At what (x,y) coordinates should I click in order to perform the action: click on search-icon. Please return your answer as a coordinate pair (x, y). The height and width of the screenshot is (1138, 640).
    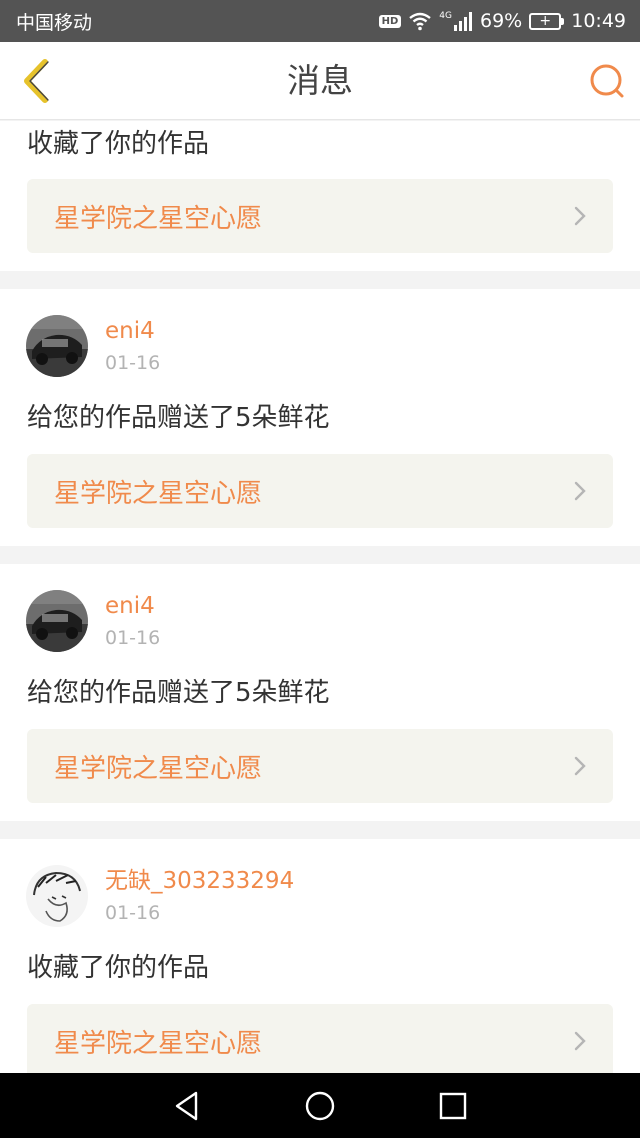
    Looking at the image, I should click on (607, 81).